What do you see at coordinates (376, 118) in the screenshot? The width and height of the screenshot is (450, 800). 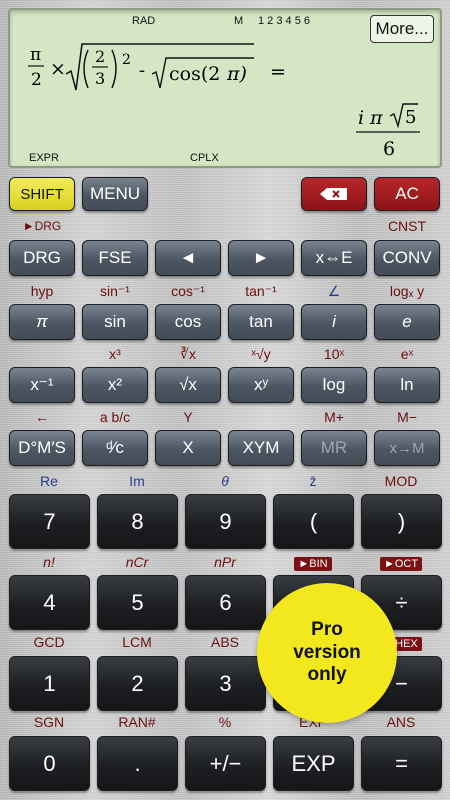 I see `result-pi: π` at bounding box center [376, 118].